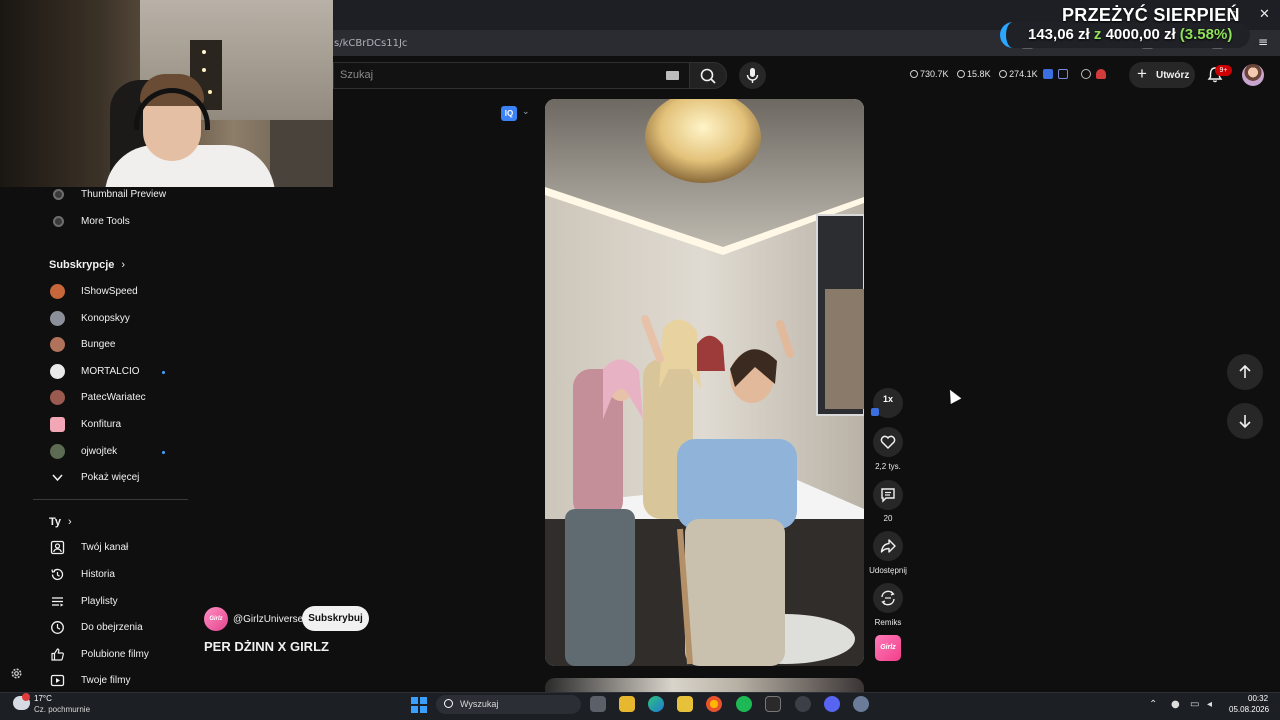 The height and width of the screenshot is (720, 1280). Describe the element at coordinates (509, 113) in the screenshot. I see `iq-extension-badge: IQ` at that location.